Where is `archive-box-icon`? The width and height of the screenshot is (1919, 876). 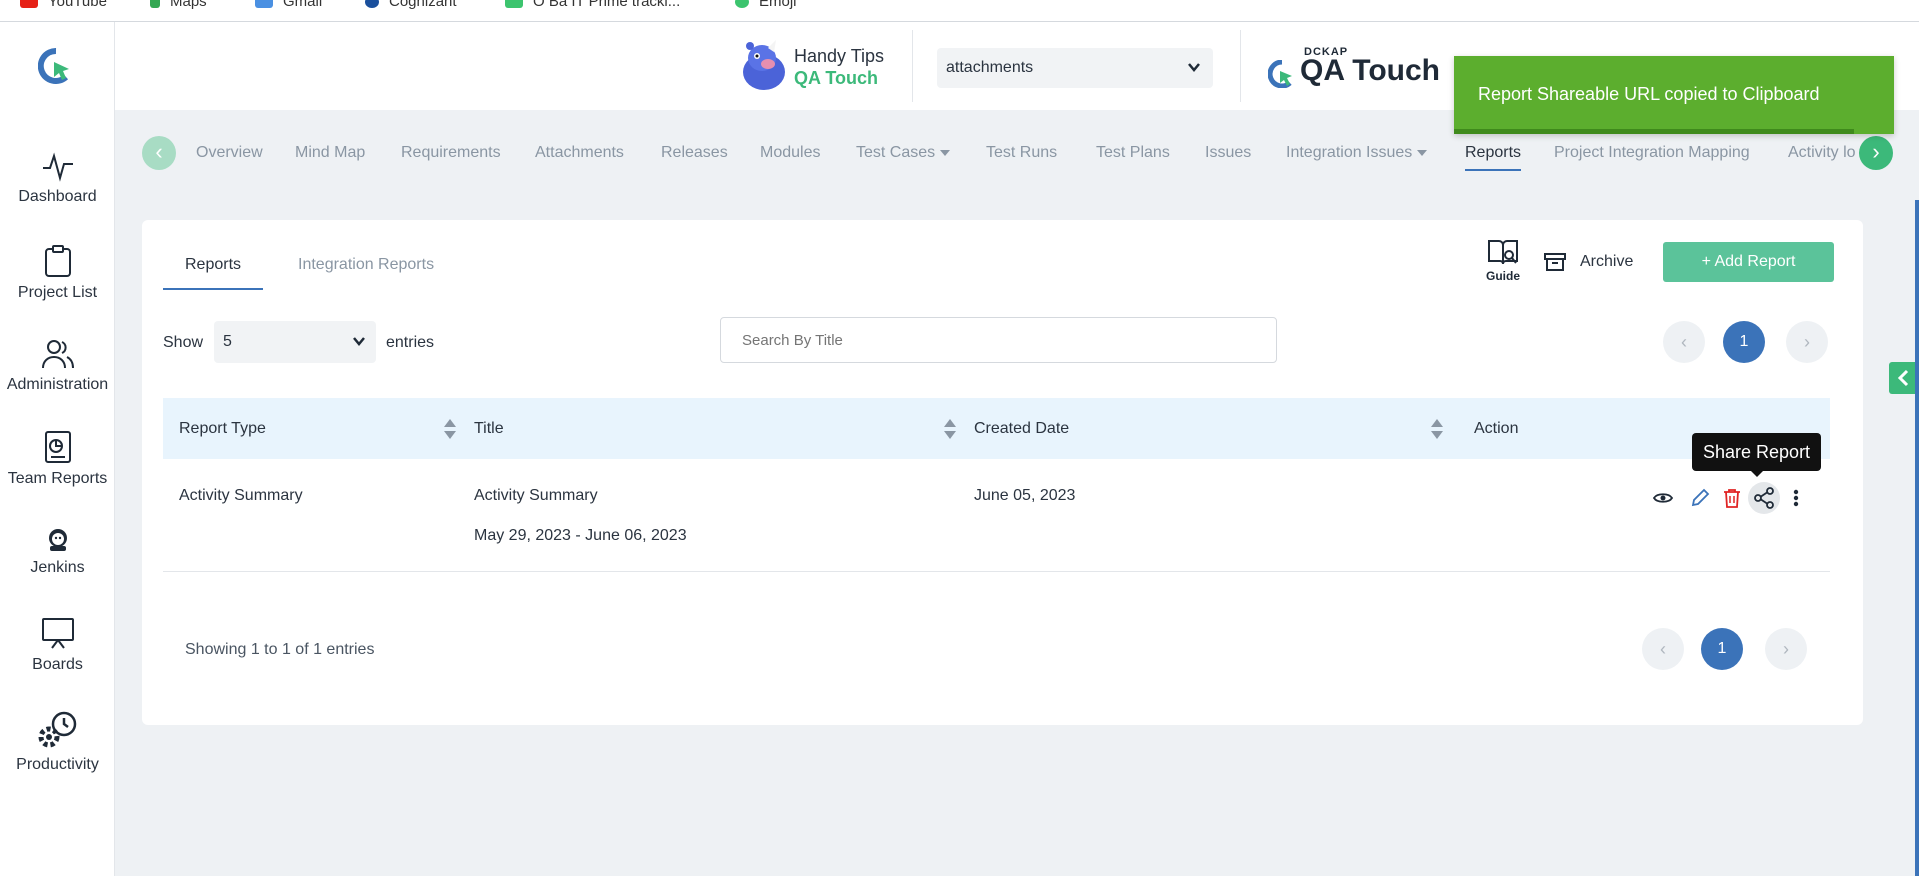
archive-box-icon is located at coordinates (1555, 262).